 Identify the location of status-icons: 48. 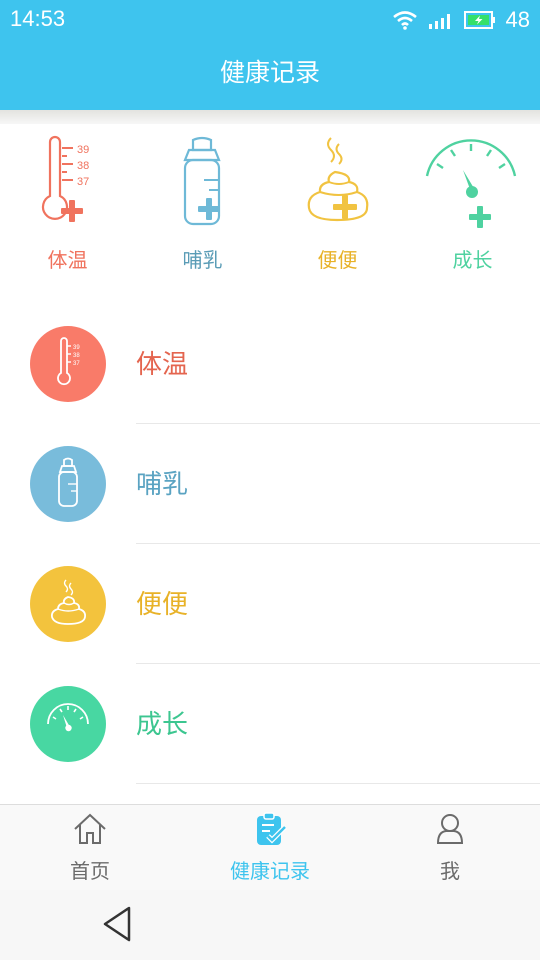
(461, 20).